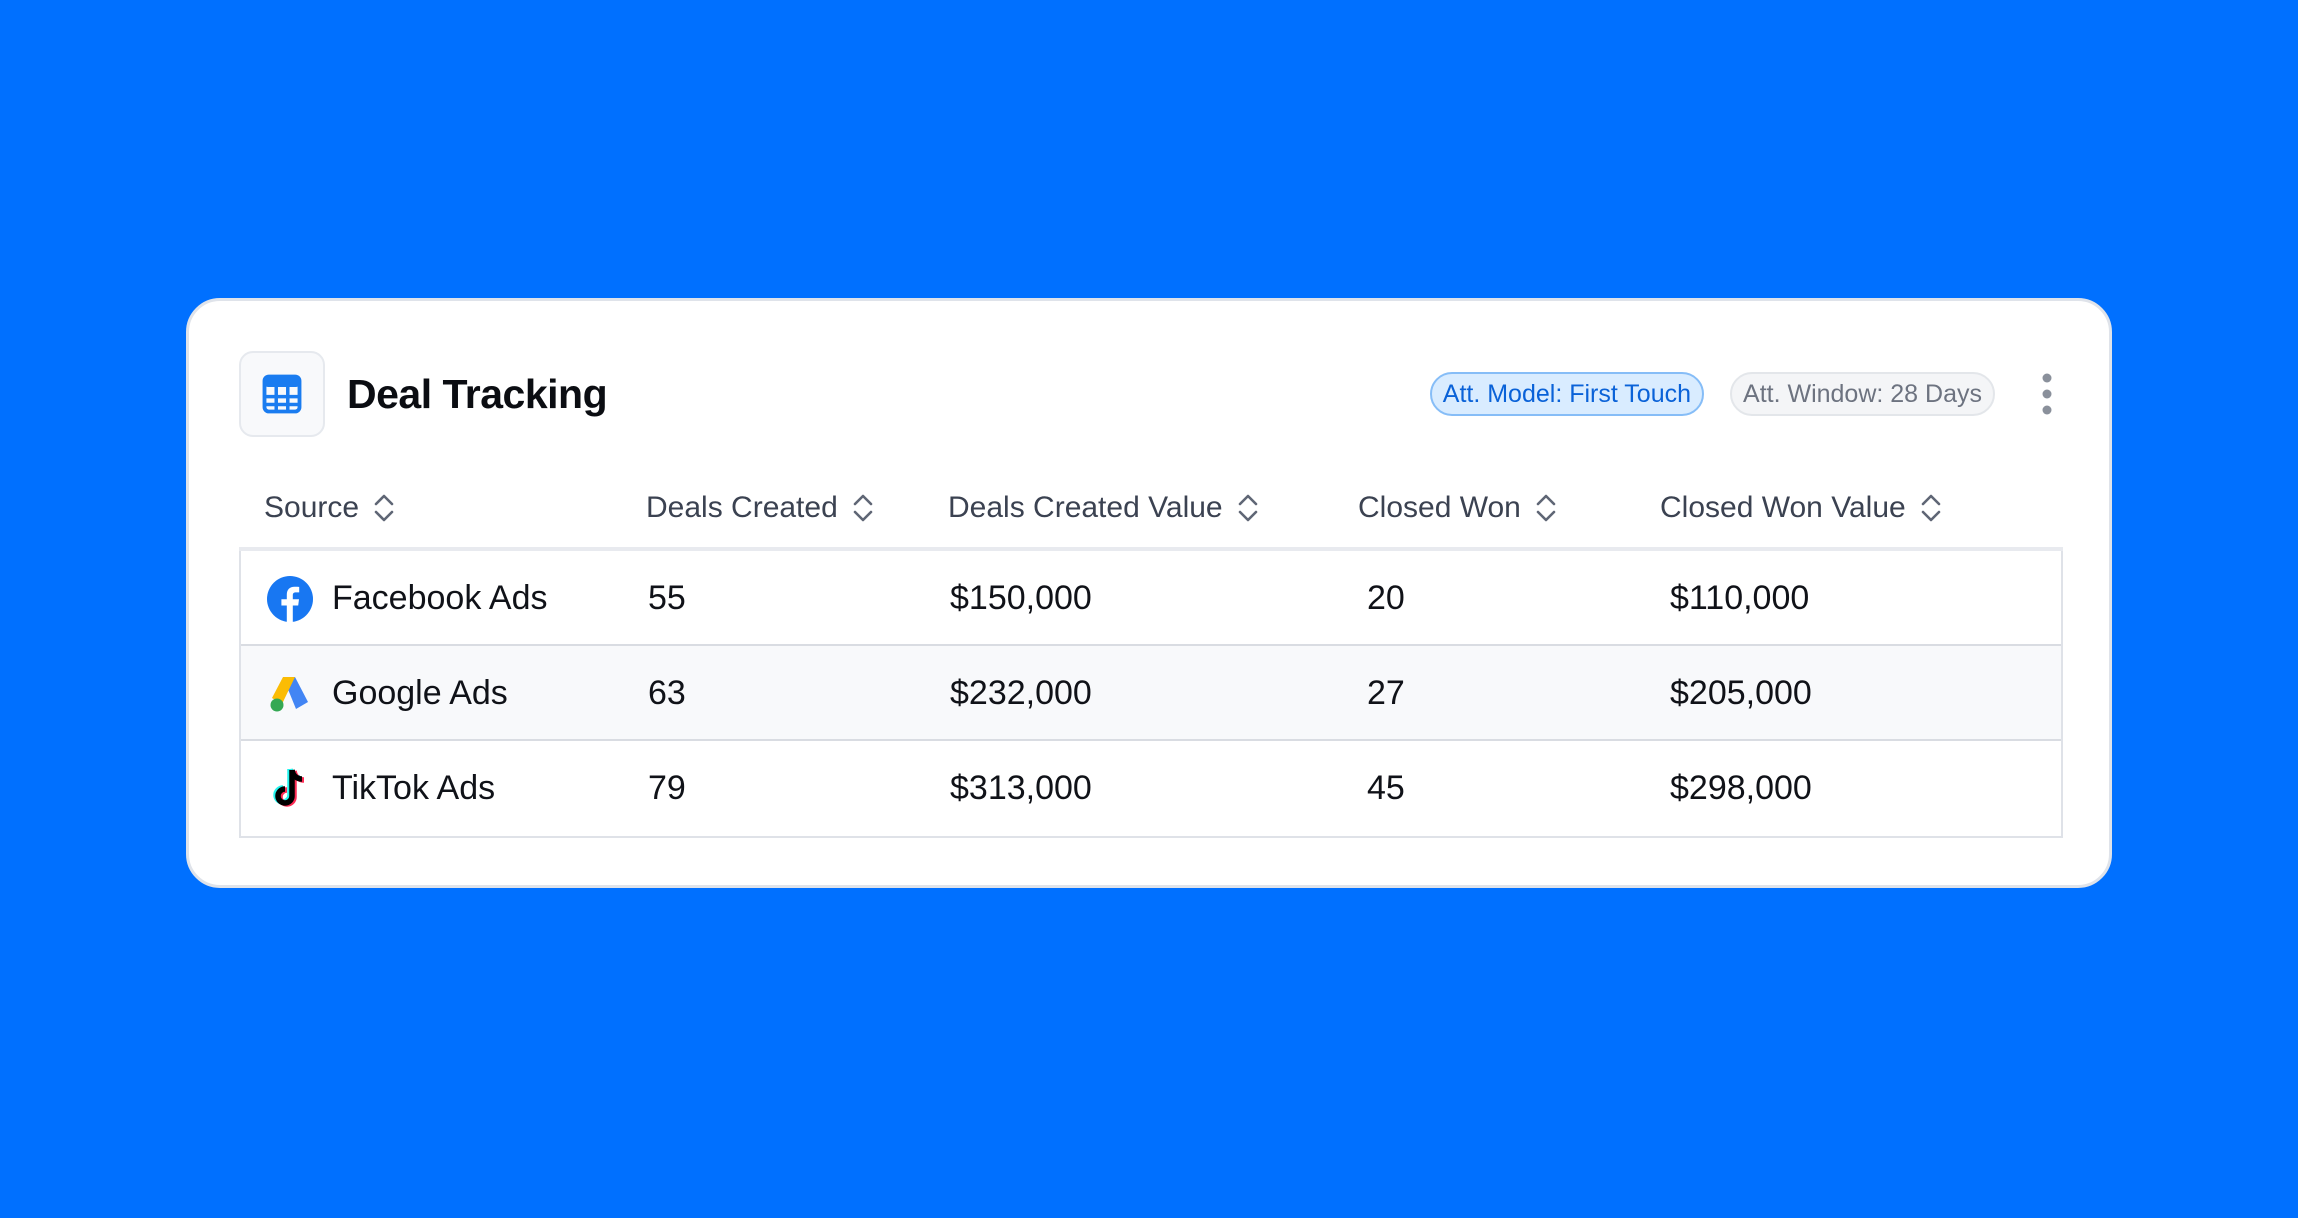  Describe the element at coordinates (1151, 598) in the screenshot. I see `table-row: Facebook Ads 55 $150,000 20 $110,000` at that location.